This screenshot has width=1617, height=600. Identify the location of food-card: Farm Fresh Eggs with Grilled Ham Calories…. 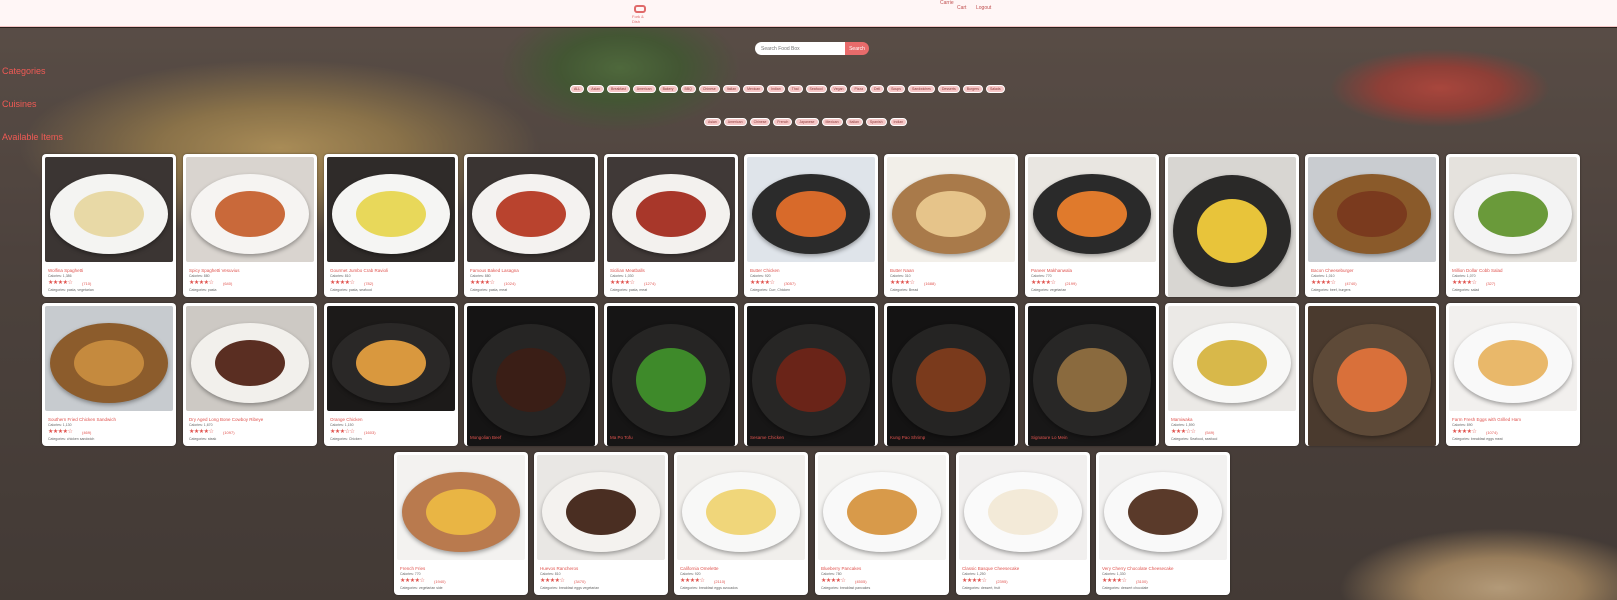
(1513, 374).